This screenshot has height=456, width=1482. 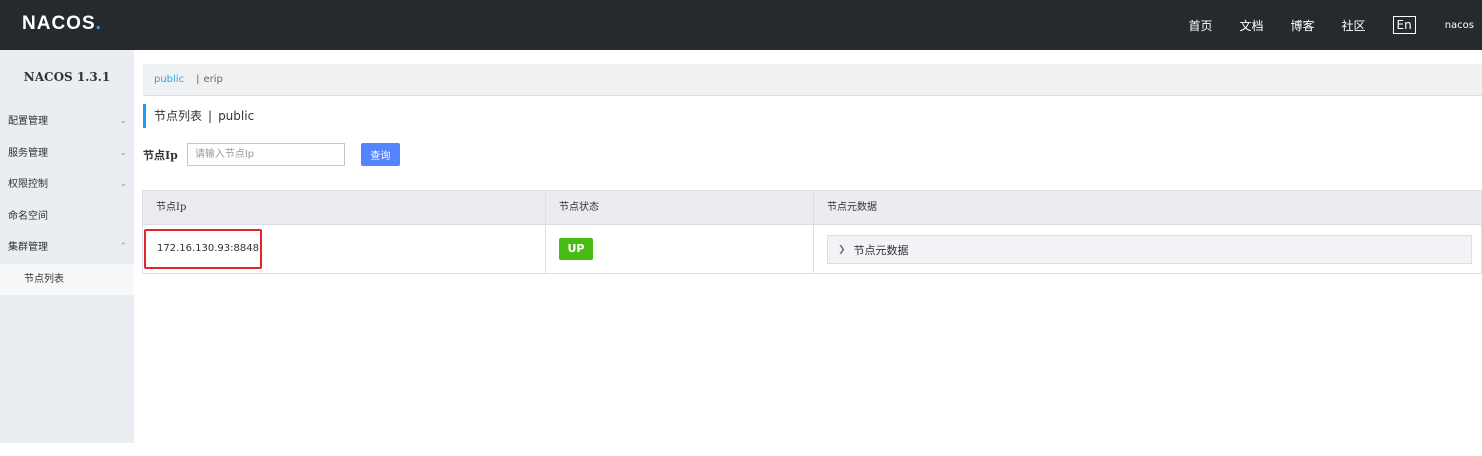 What do you see at coordinates (380, 154) in the screenshot?
I see `query-button: 查询` at bounding box center [380, 154].